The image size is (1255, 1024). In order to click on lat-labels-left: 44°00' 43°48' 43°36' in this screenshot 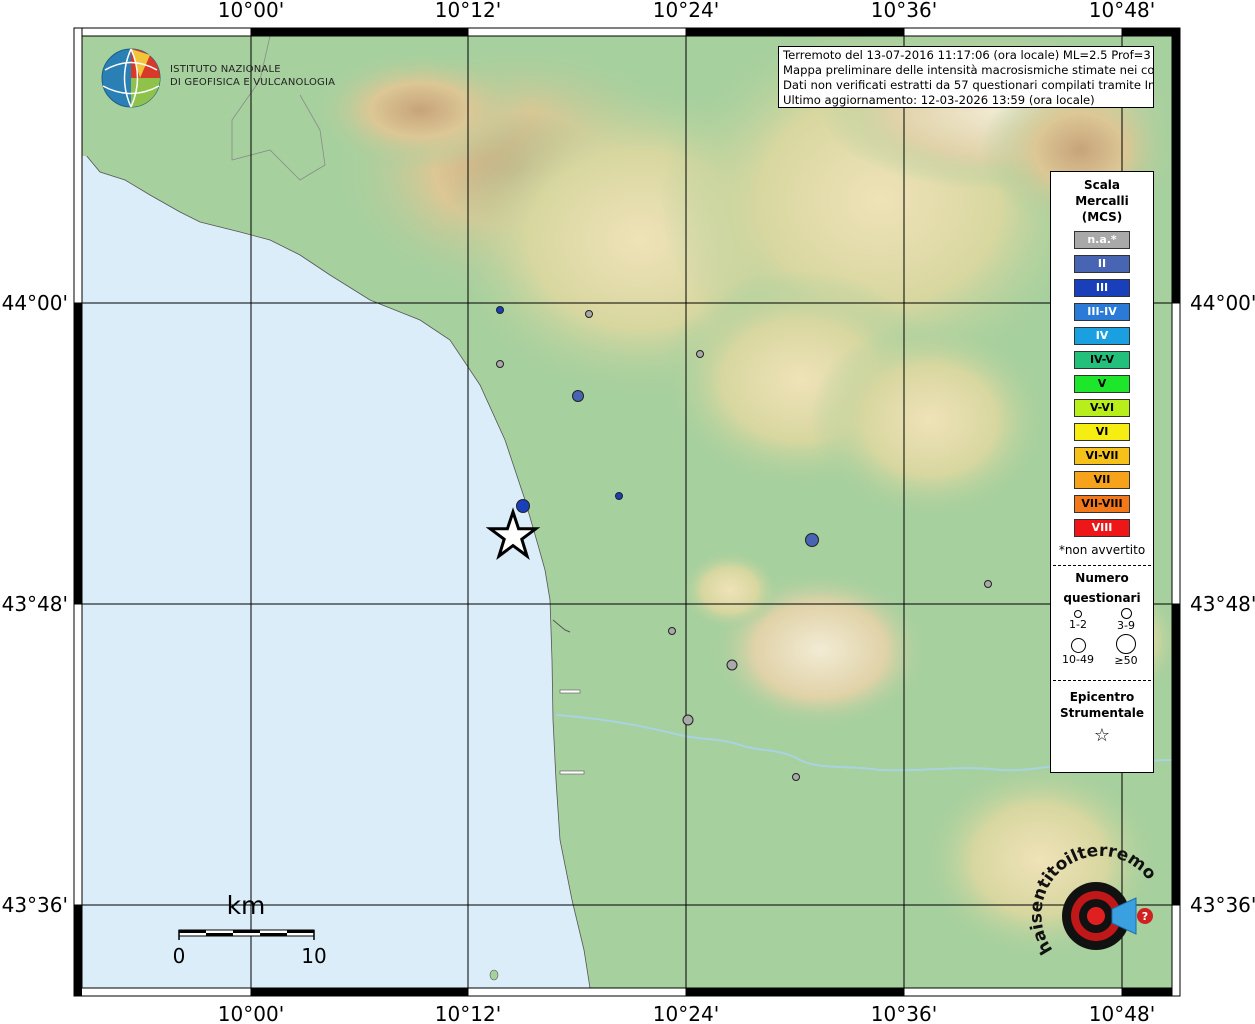, I will do `click(35, 604)`.